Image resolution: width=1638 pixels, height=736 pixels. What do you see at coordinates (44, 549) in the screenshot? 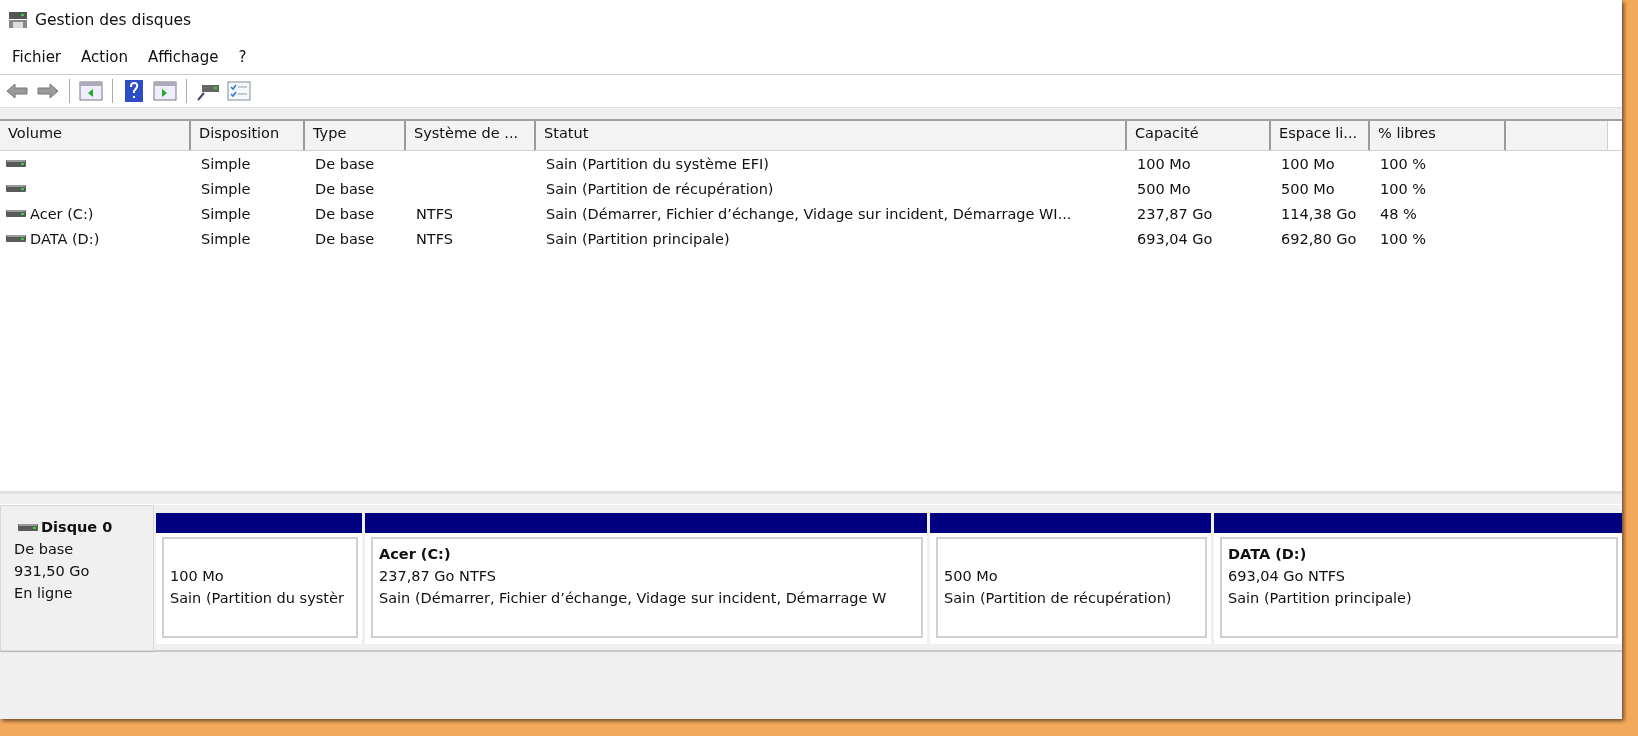
I see `disk-type: De base` at bounding box center [44, 549].